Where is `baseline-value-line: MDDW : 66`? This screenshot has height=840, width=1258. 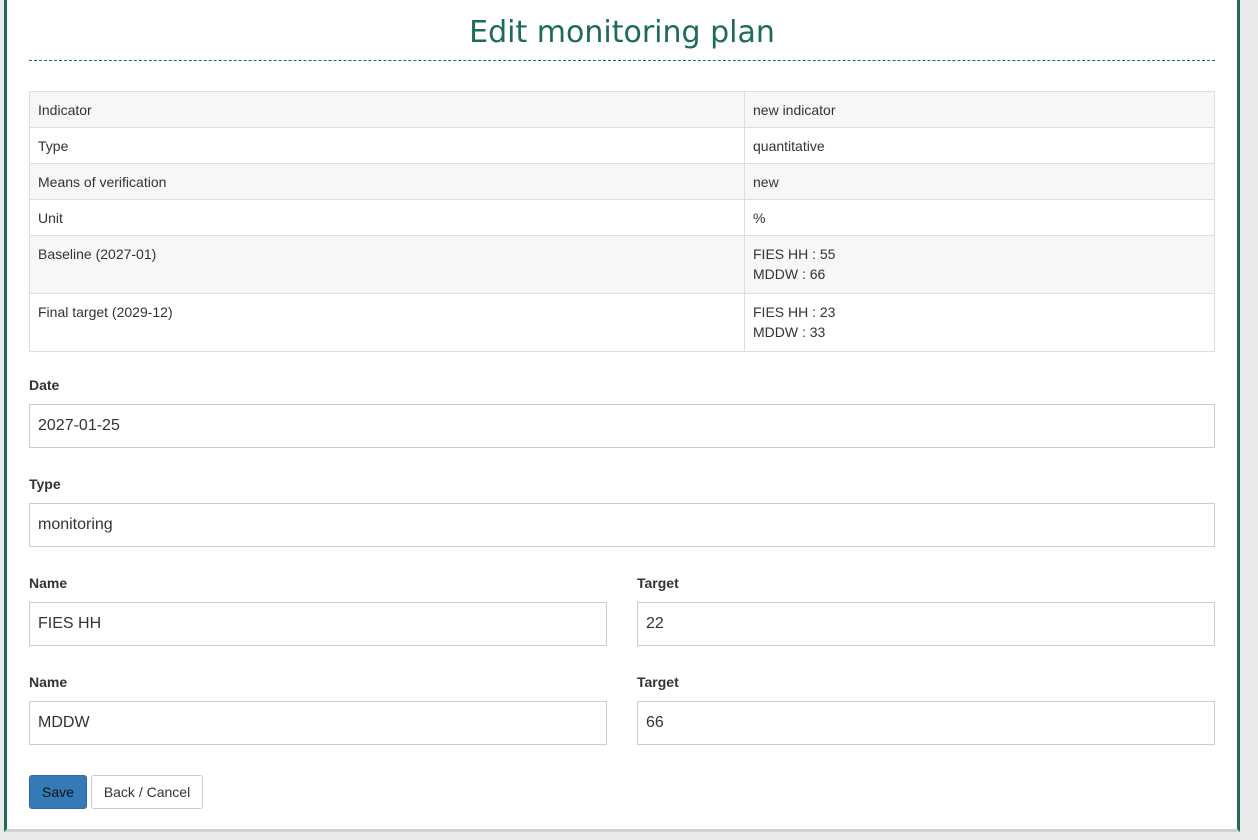 baseline-value-line: MDDW : 66 is located at coordinates (789, 274).